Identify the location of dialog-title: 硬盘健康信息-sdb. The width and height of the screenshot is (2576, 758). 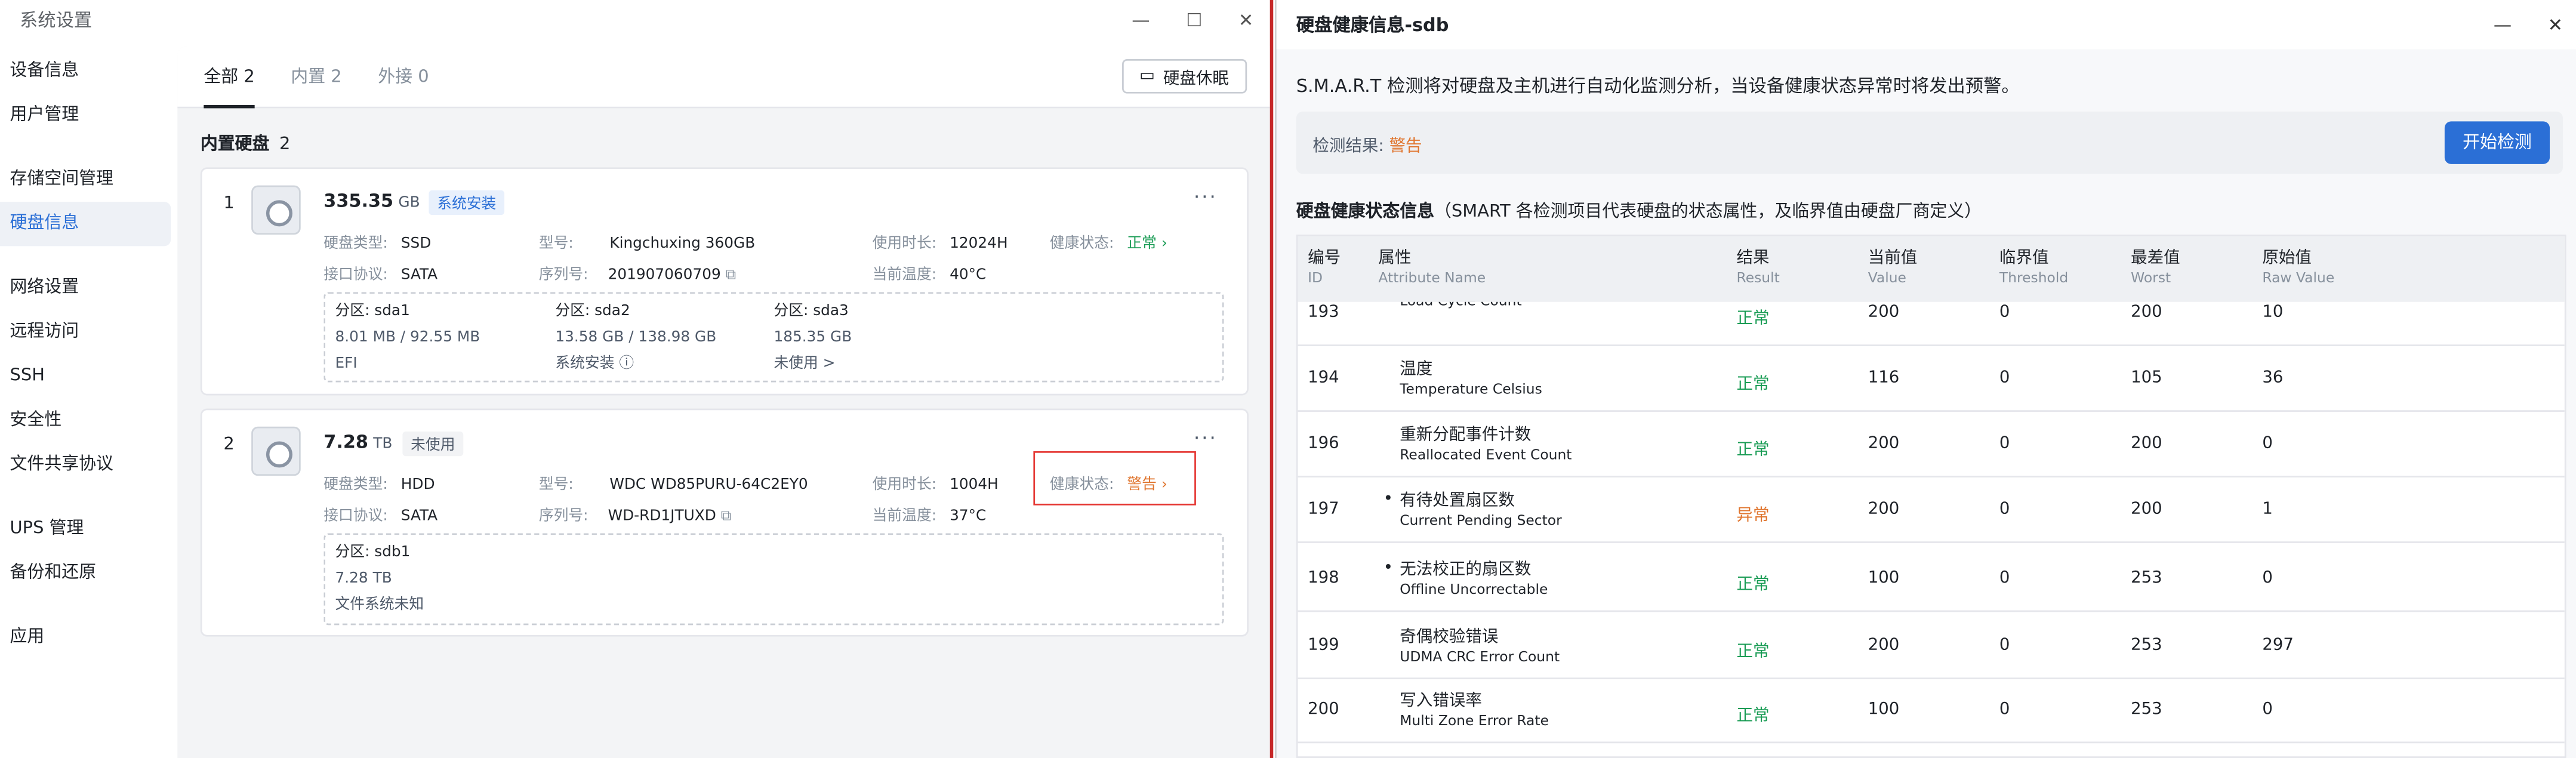
(1372, 25).